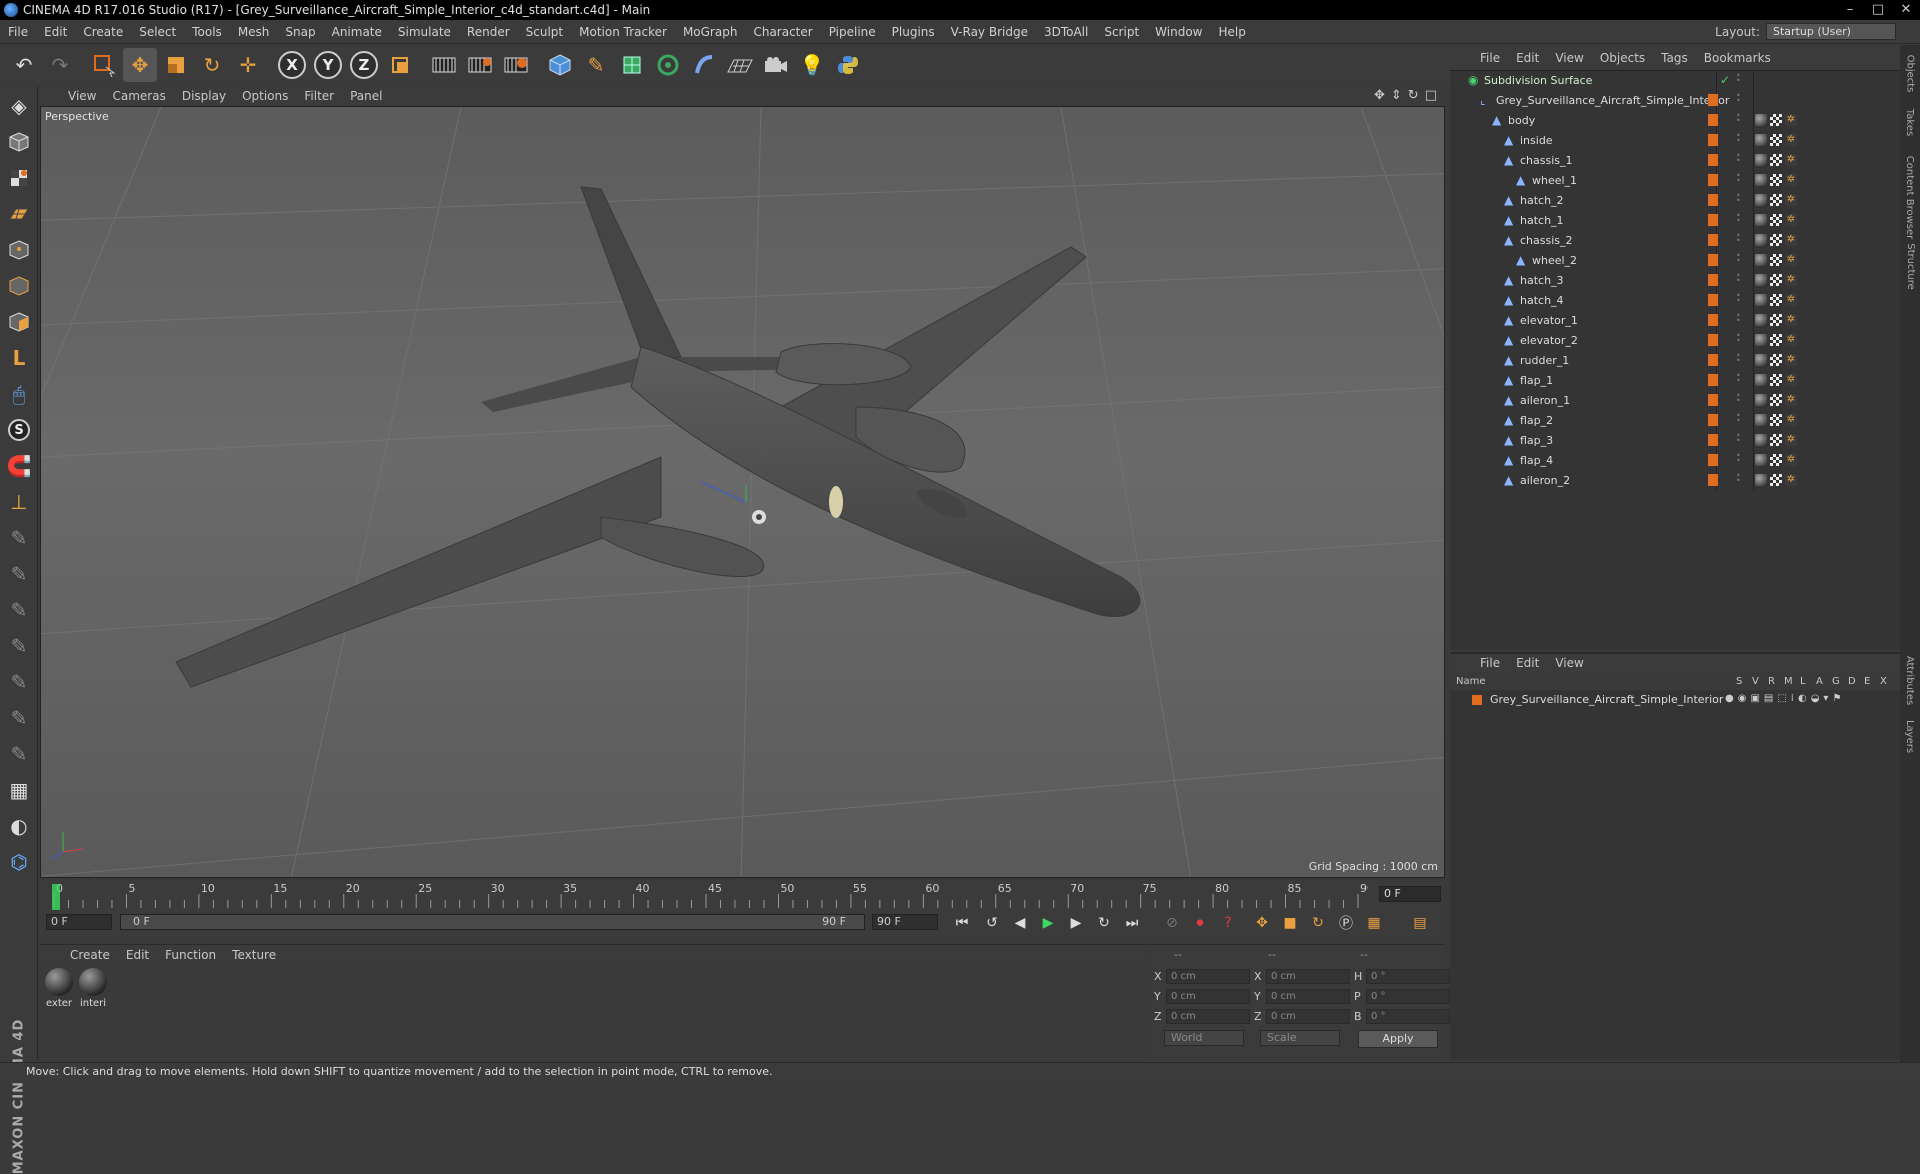 The width and height of the screenshot is (1920, 1174). Describe the element at coordinates (1104, 923) in the screenshot. I see `next-key-icon: ↻` at that location.